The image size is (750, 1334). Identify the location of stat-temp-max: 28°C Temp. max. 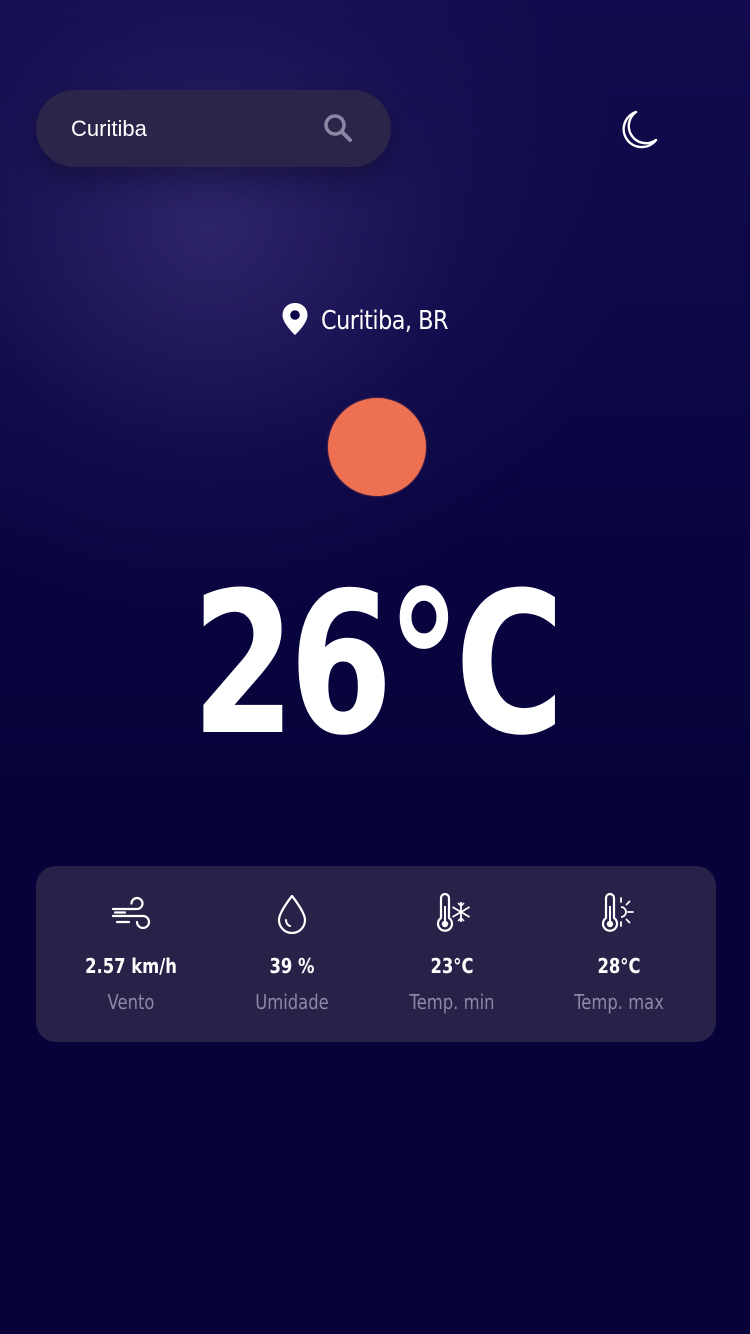
(619, 954).